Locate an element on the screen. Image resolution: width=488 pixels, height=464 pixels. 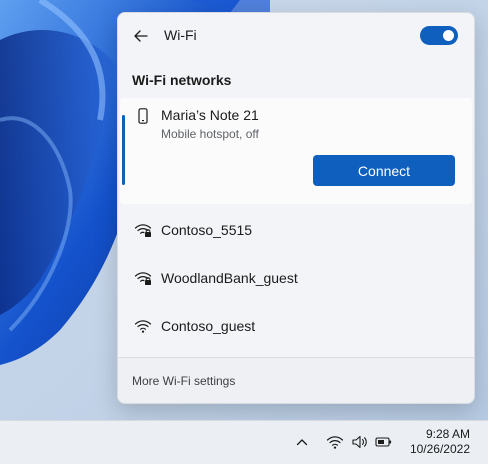
flyout-footer: More Wi-Fi settings is located at coordinates (296, 380).